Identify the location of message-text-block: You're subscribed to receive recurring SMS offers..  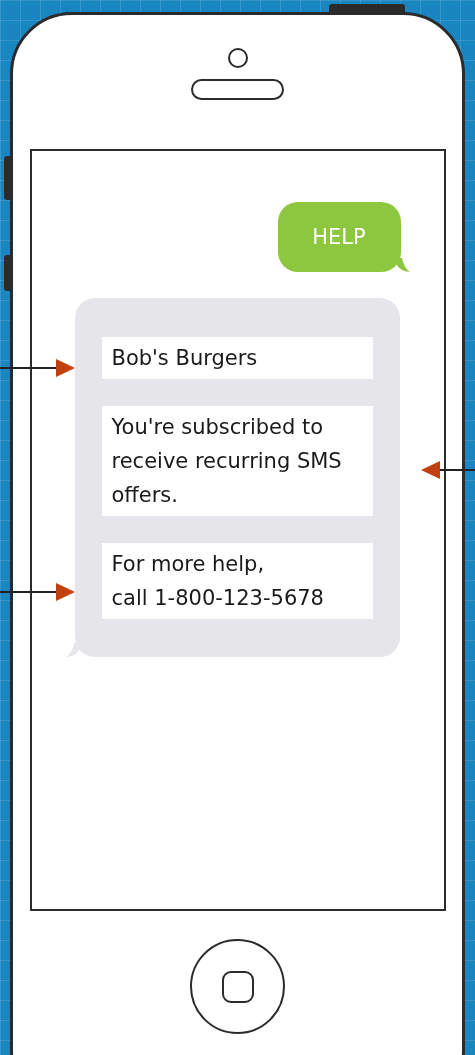
(237, 461).